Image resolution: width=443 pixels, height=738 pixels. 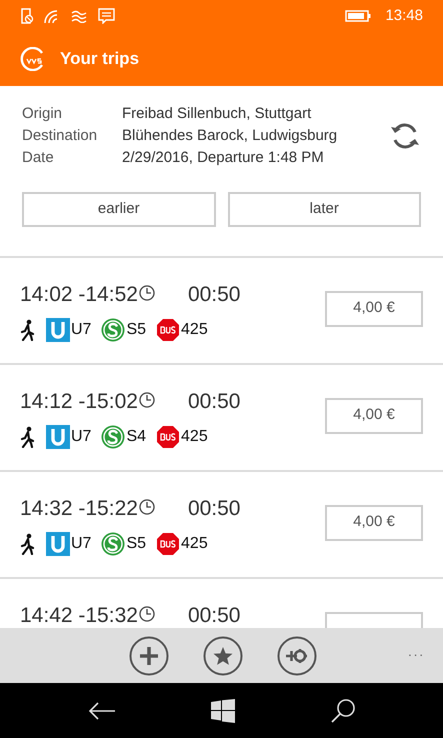 I want to click on paging-button: later, so click(x=324, y=209).